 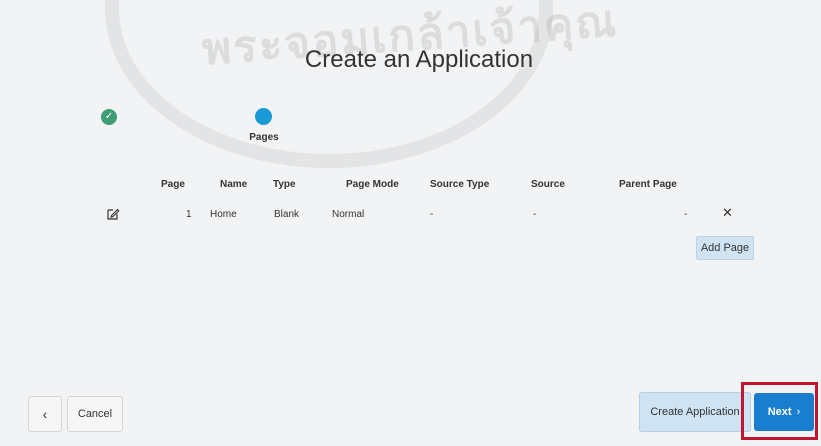 I want to click on next-button: Next ›, so click(x=784, y=412).